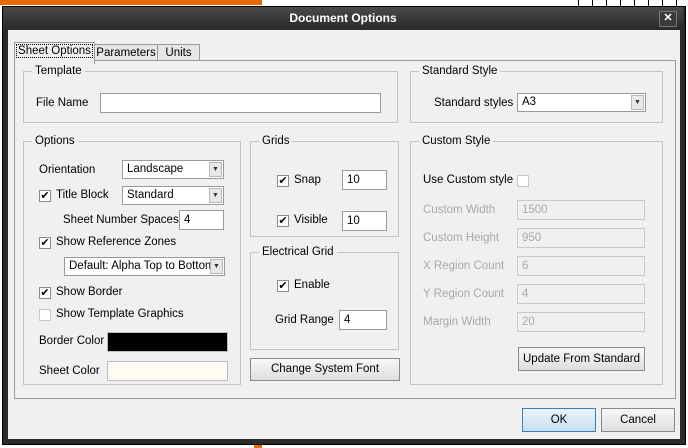  I want to click on sheet-number-spaces-input: 4, so click(201, 220).